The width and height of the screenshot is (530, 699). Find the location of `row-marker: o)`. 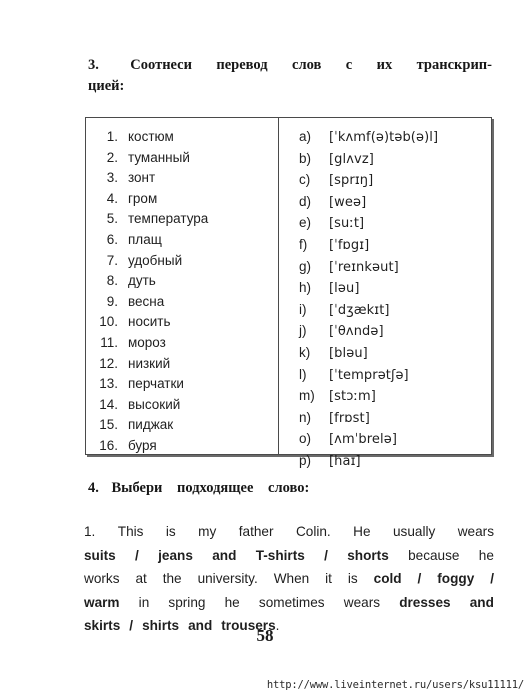

row-marker: o) is located at coordinates (305, 439).